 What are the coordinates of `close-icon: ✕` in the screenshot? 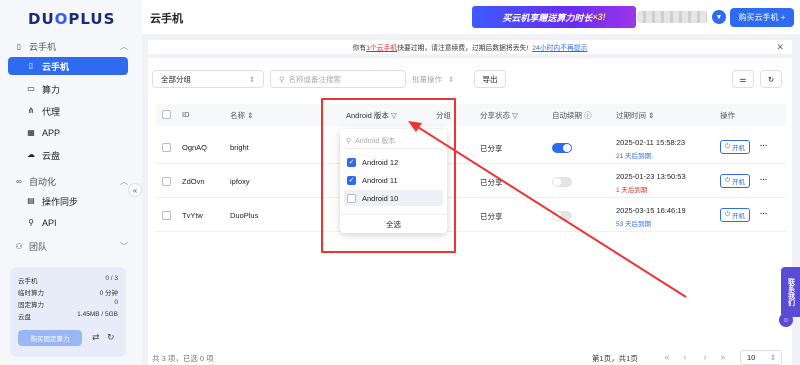 It's located at (780, 47).